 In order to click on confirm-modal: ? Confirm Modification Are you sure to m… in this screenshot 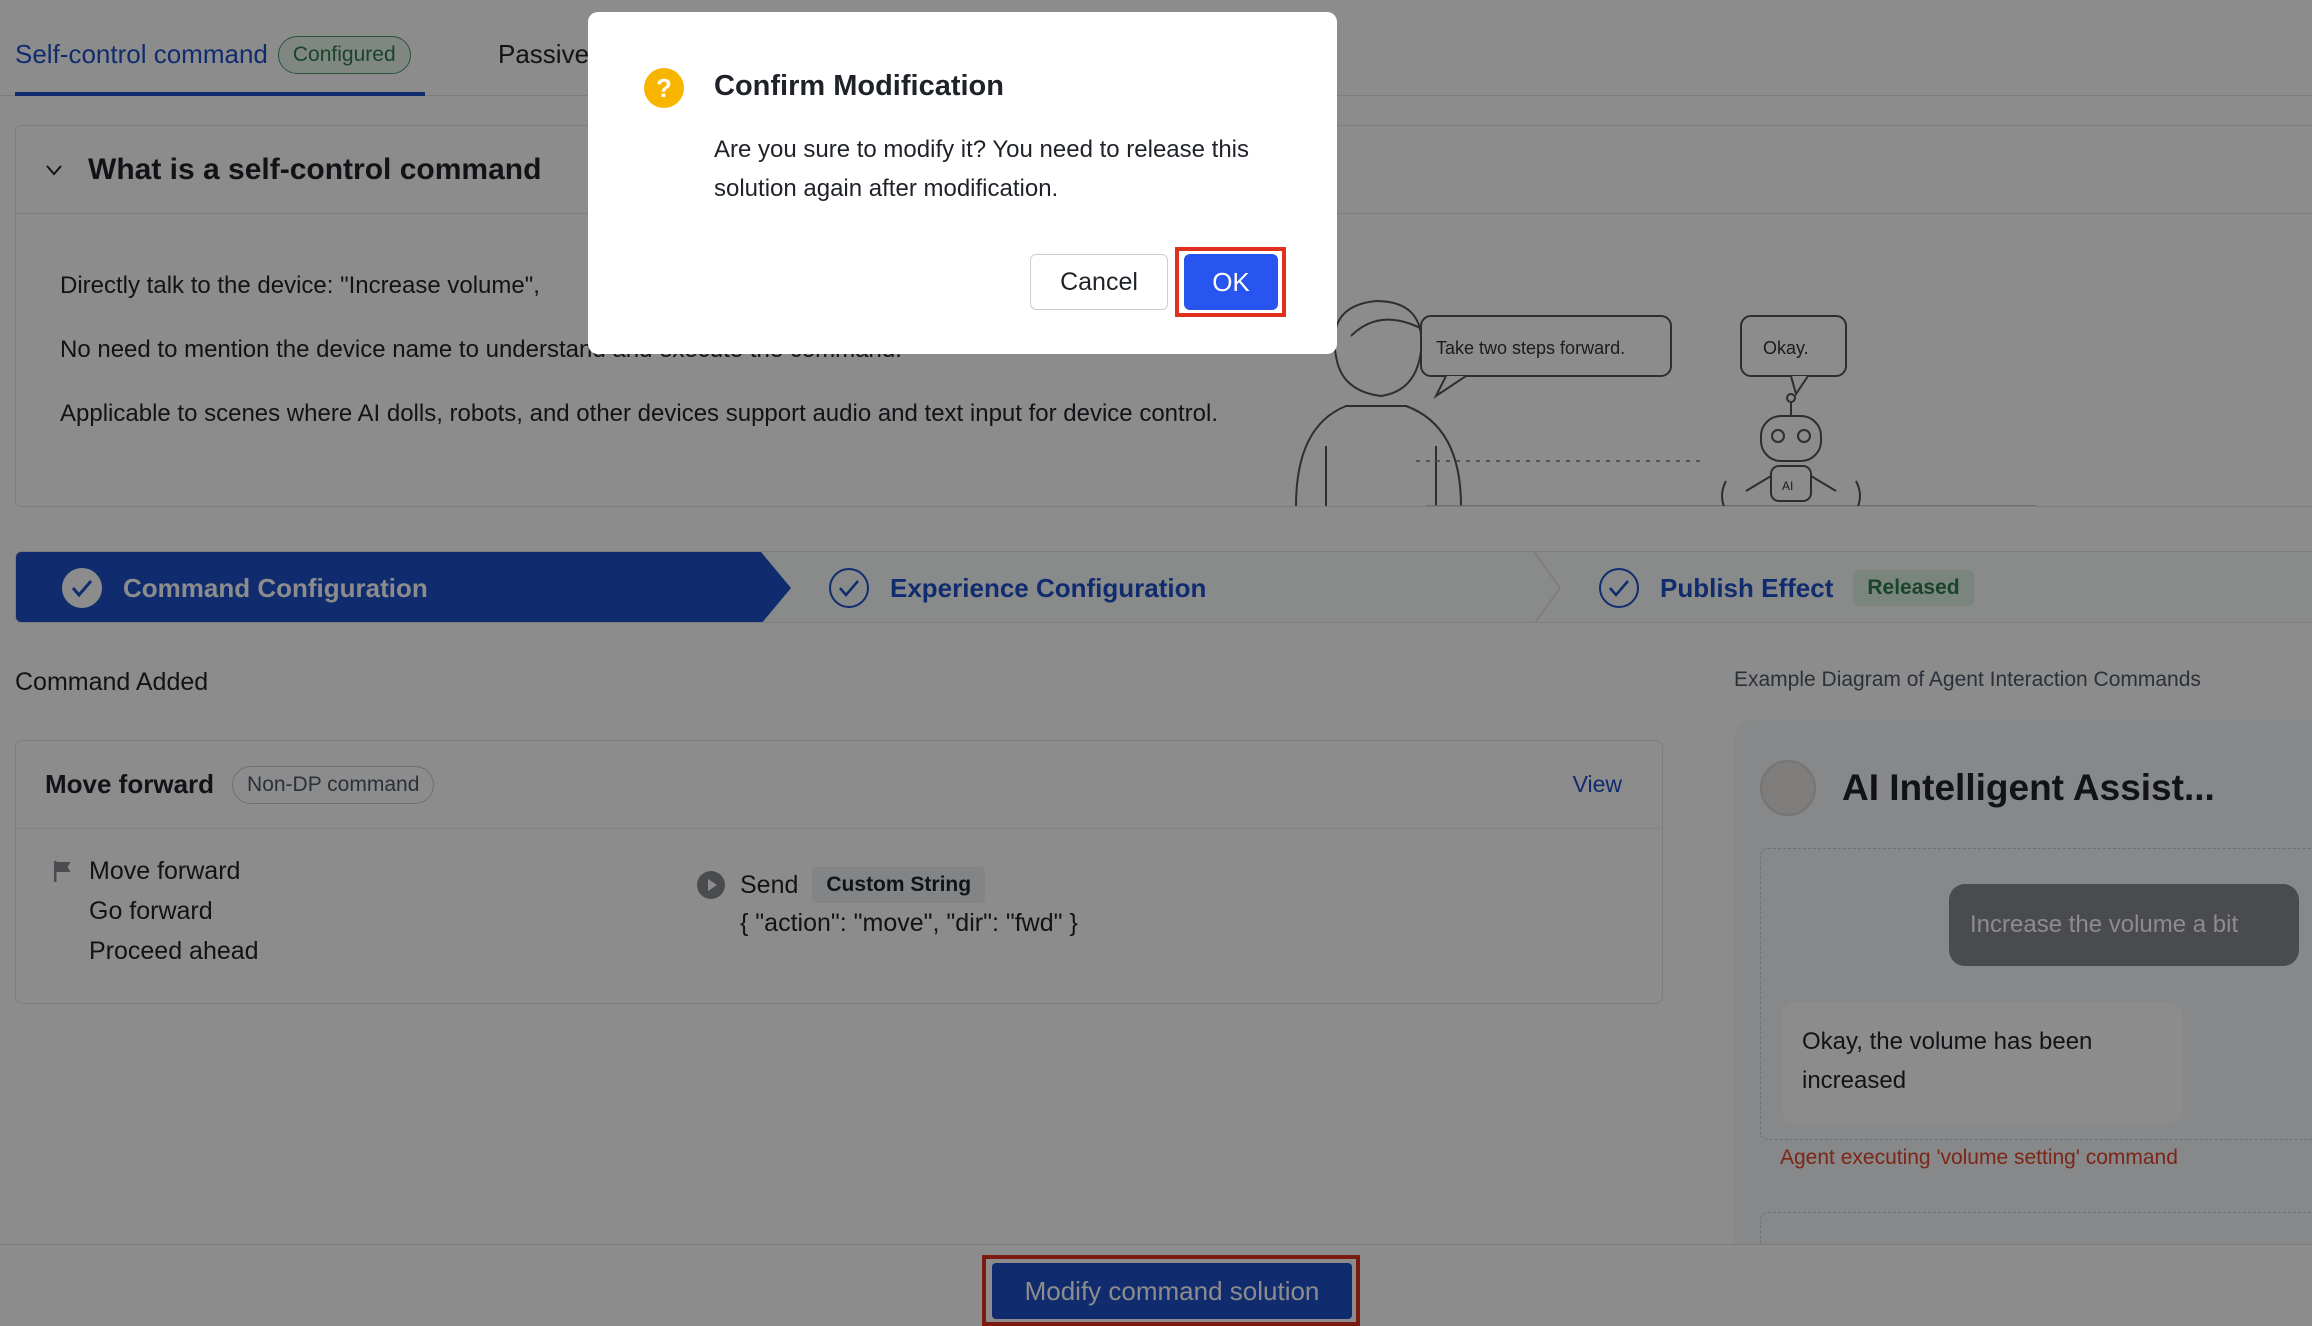, I will do `click(962, 183)`.